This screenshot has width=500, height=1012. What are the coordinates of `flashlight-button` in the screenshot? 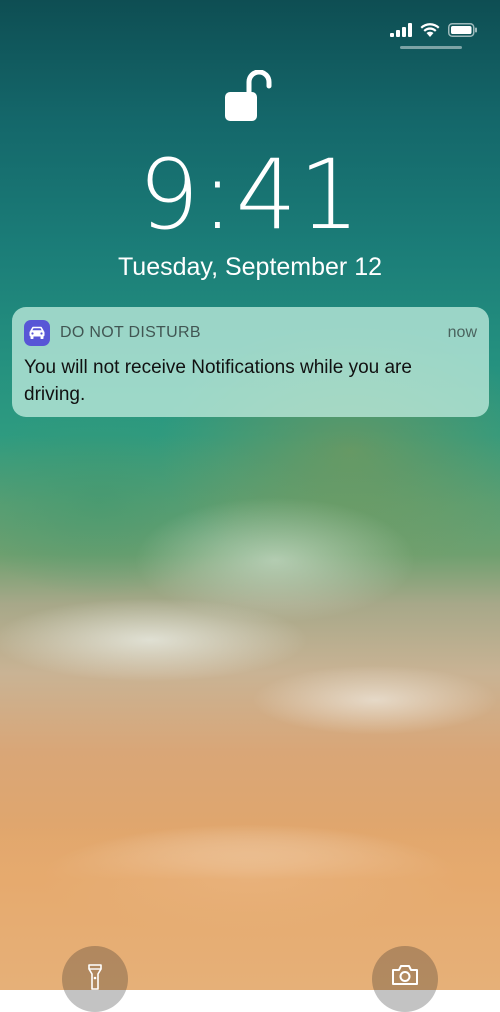 It's located at (95, 979).